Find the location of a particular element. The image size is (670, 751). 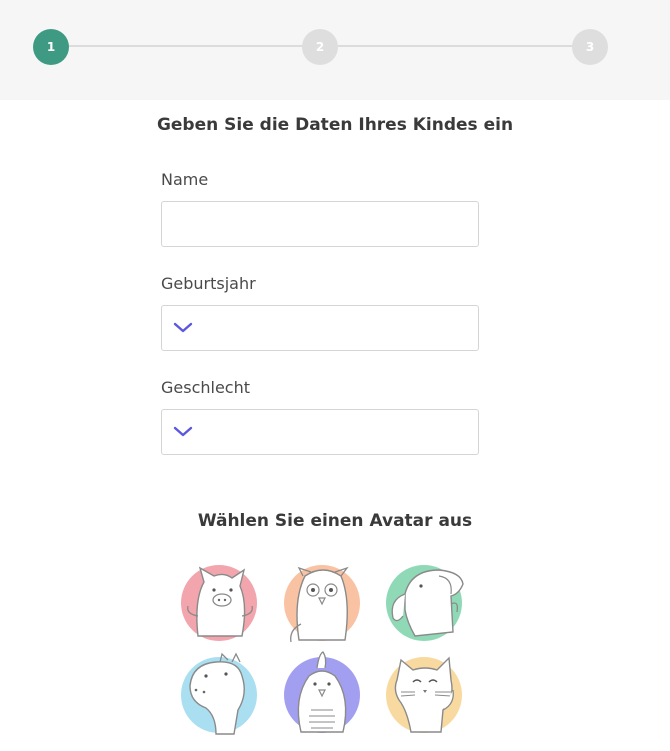

avatar-bird is located at coordinates (322, 693).